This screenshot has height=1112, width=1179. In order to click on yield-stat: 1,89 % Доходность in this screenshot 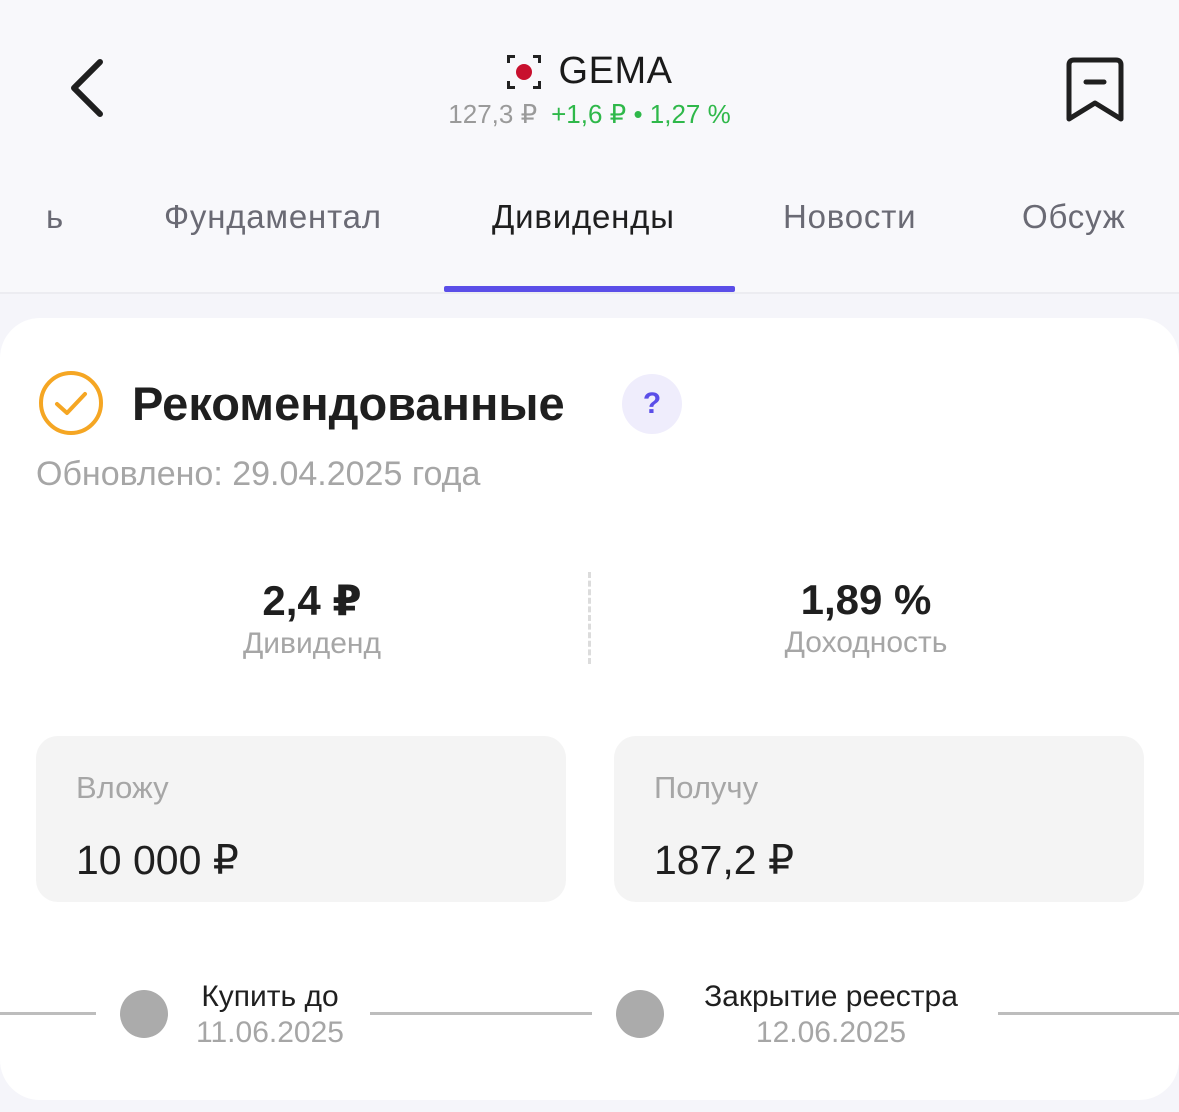, I will do `click(866, 618)`.